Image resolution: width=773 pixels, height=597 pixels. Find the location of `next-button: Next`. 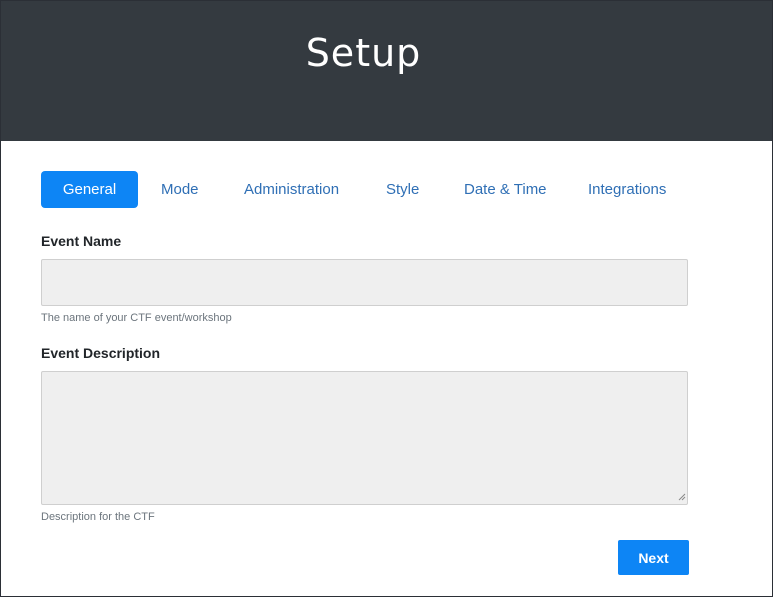

next-button: Next is located at coordinates (653, 557).